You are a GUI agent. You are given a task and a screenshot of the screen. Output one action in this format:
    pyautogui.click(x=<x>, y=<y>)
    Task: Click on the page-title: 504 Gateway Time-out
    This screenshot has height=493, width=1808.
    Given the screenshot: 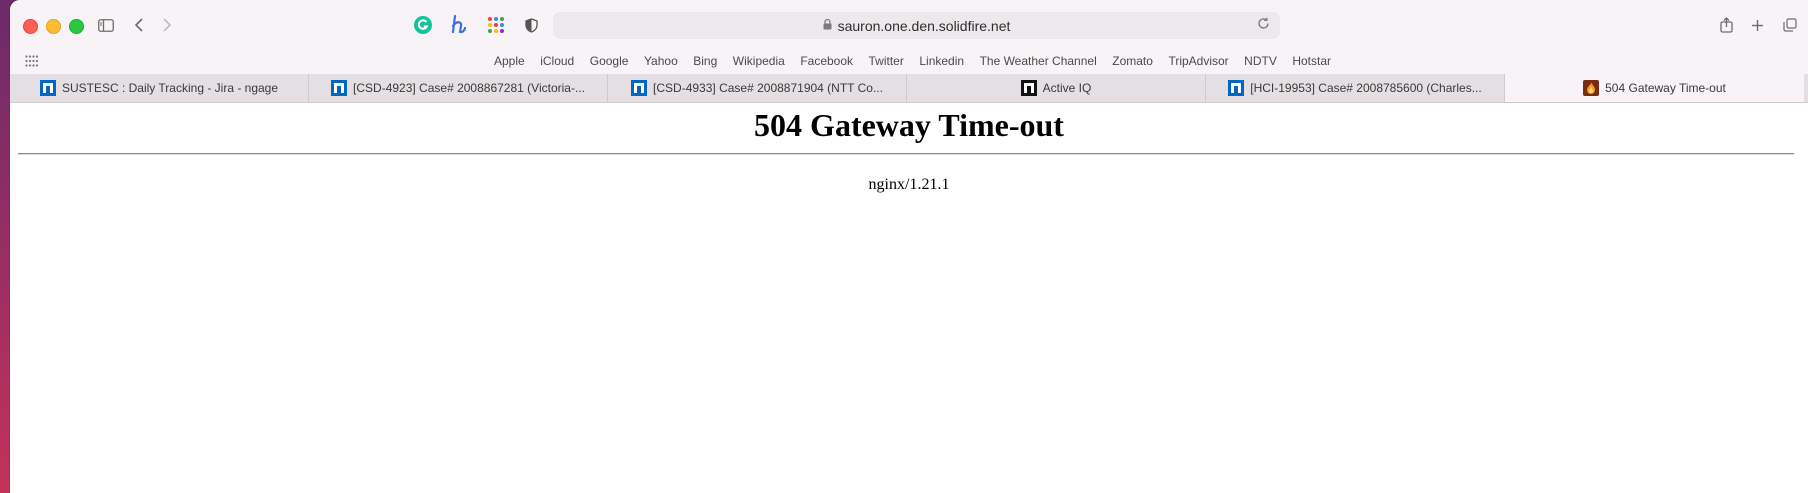 What is the action you would take?
    pyautogui.click(x=909, y=125)
    